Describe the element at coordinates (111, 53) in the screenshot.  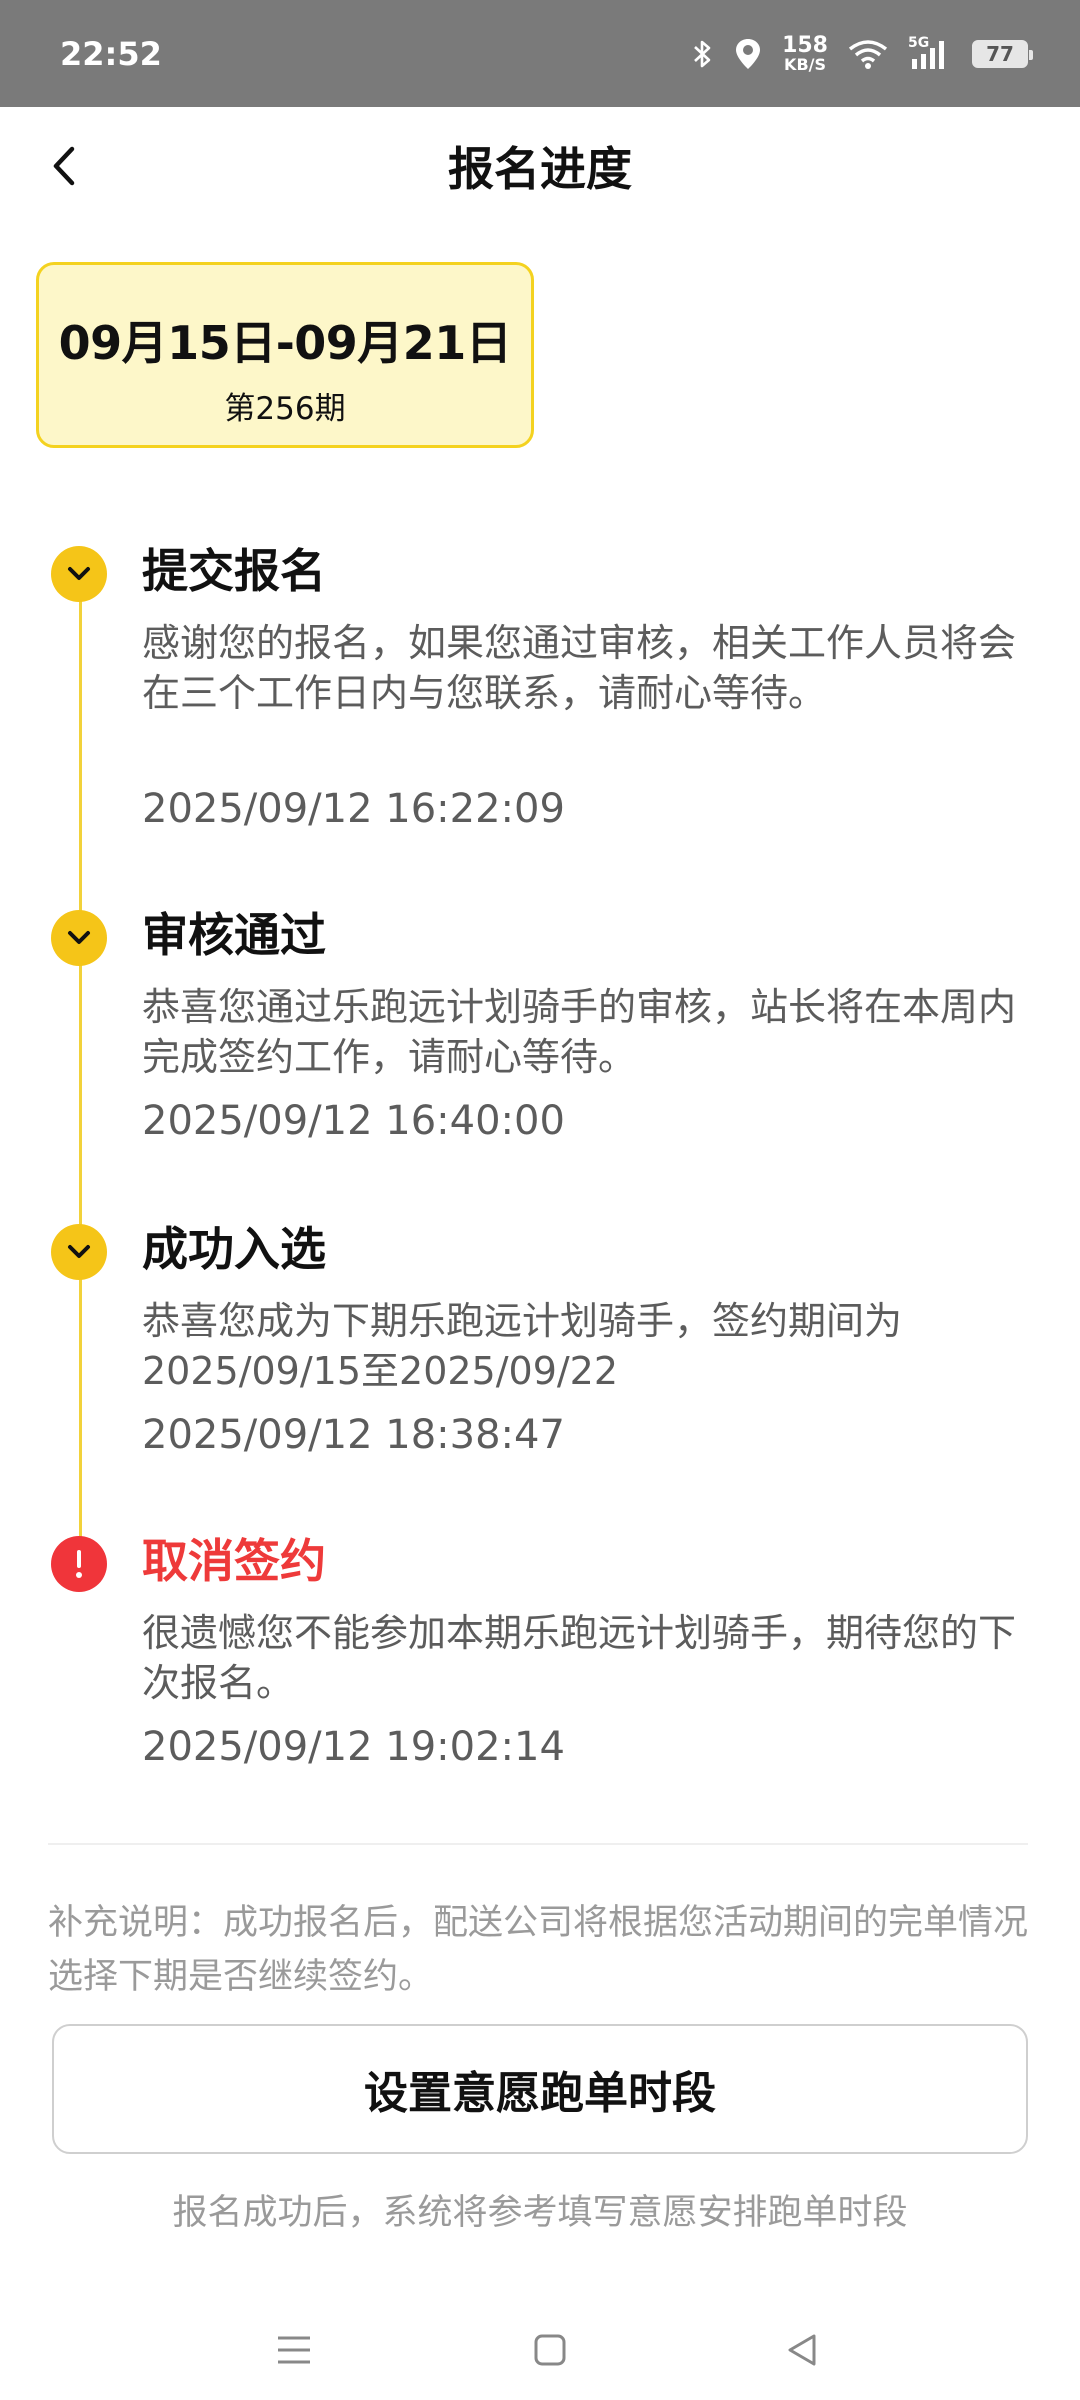
I see `status-time: 22:52` at that location.